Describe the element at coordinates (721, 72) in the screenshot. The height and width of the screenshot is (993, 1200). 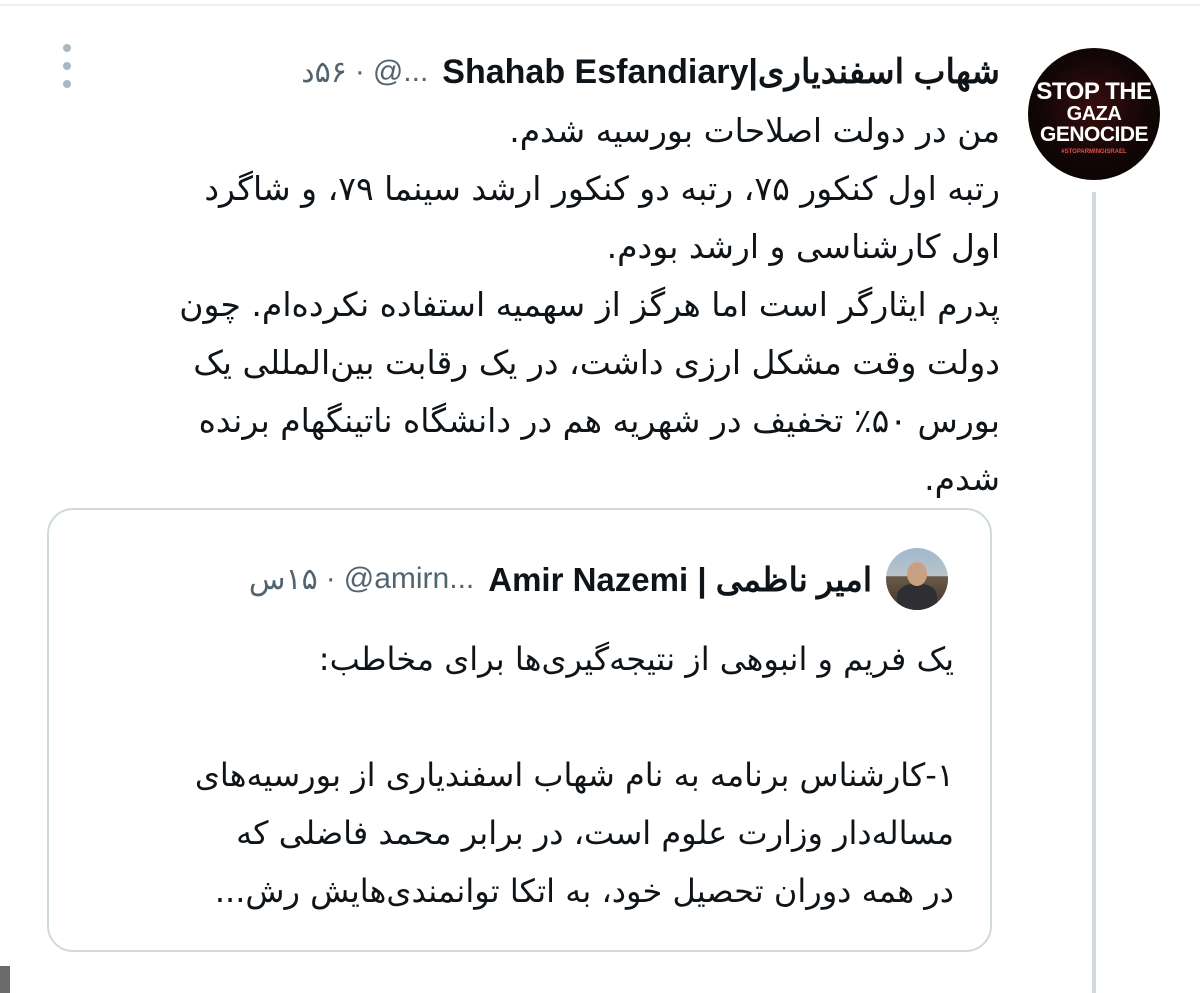
I see `author-name: شهاب اسفندیاری|Shahab Esfandiary` at that location.